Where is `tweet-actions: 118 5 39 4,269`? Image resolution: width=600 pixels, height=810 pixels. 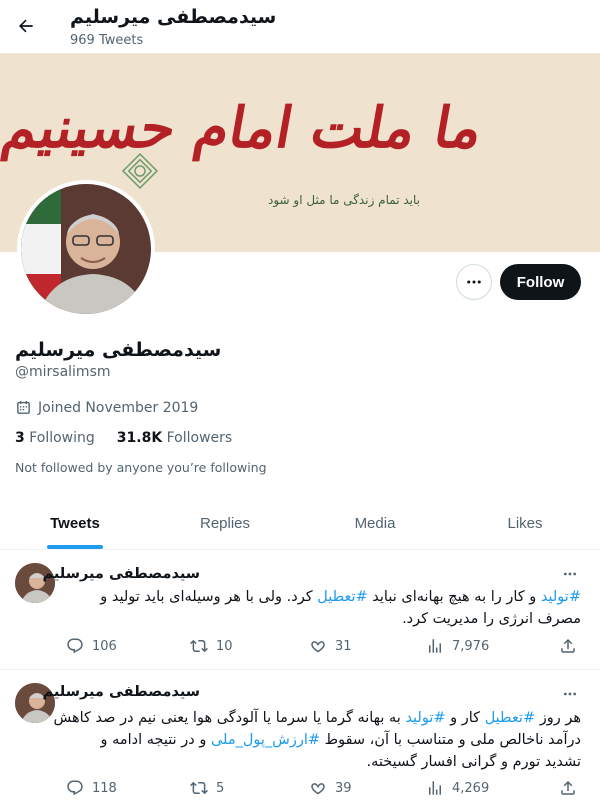 tweet-actions: 118 5 39 4,269 is located at coordinates (326, 790).